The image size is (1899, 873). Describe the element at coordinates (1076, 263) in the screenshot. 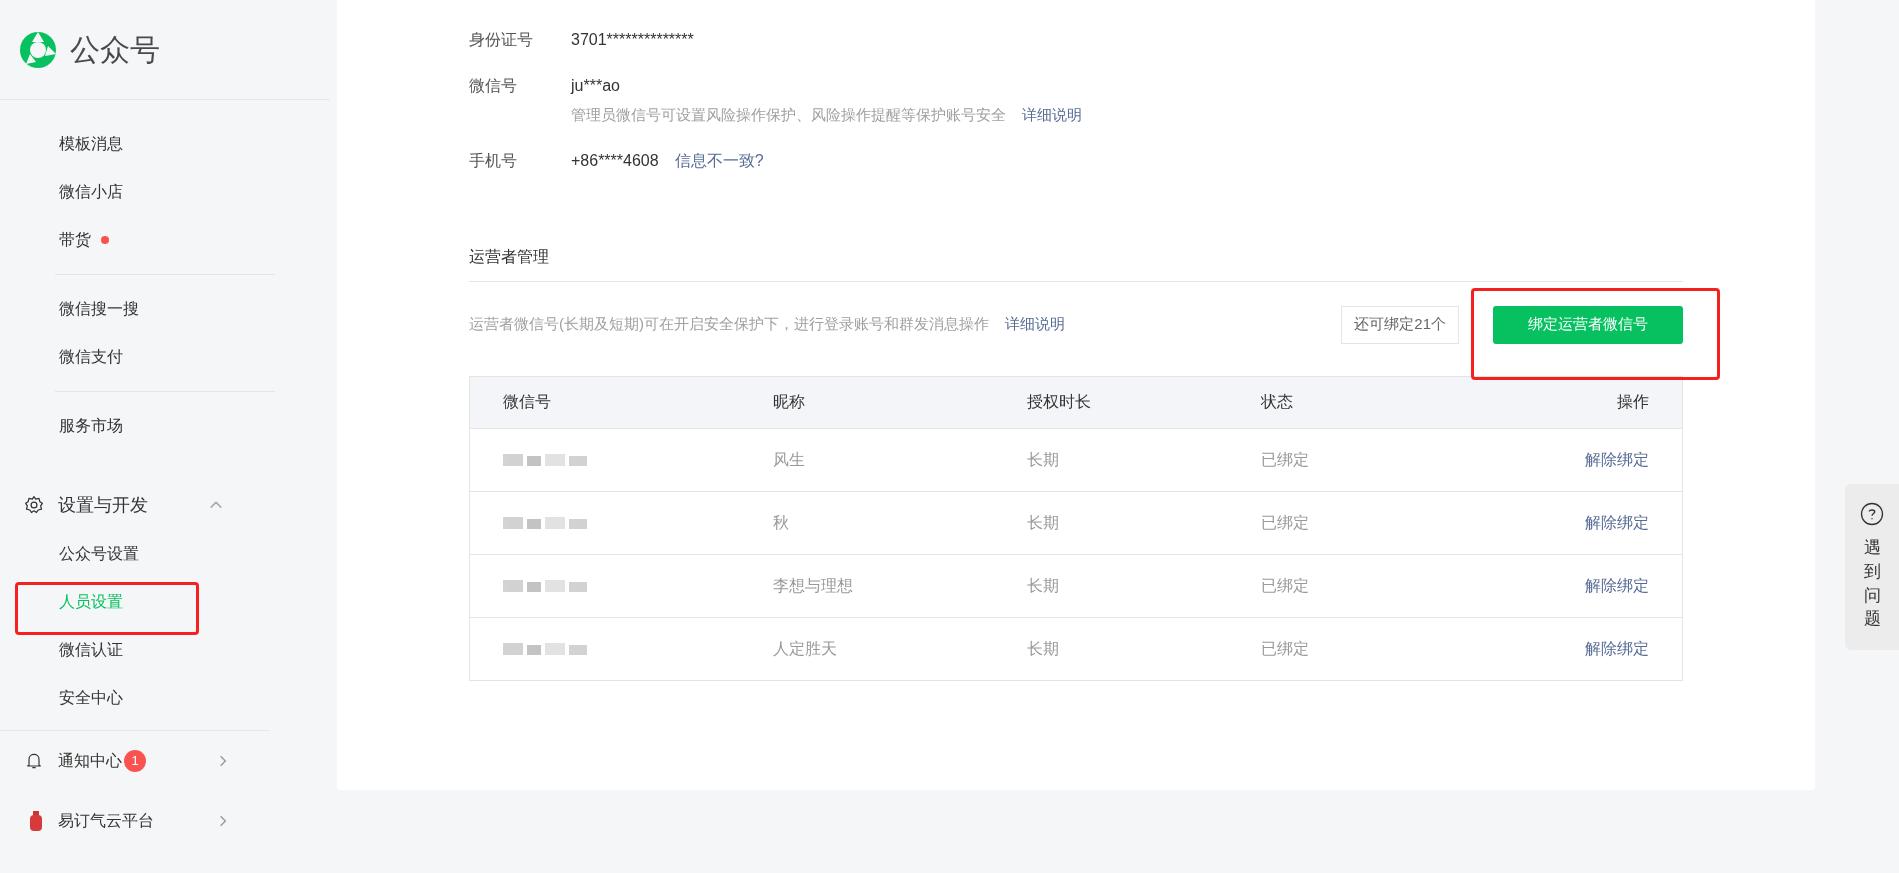

I see `section-title: 运营者管理` at that location.